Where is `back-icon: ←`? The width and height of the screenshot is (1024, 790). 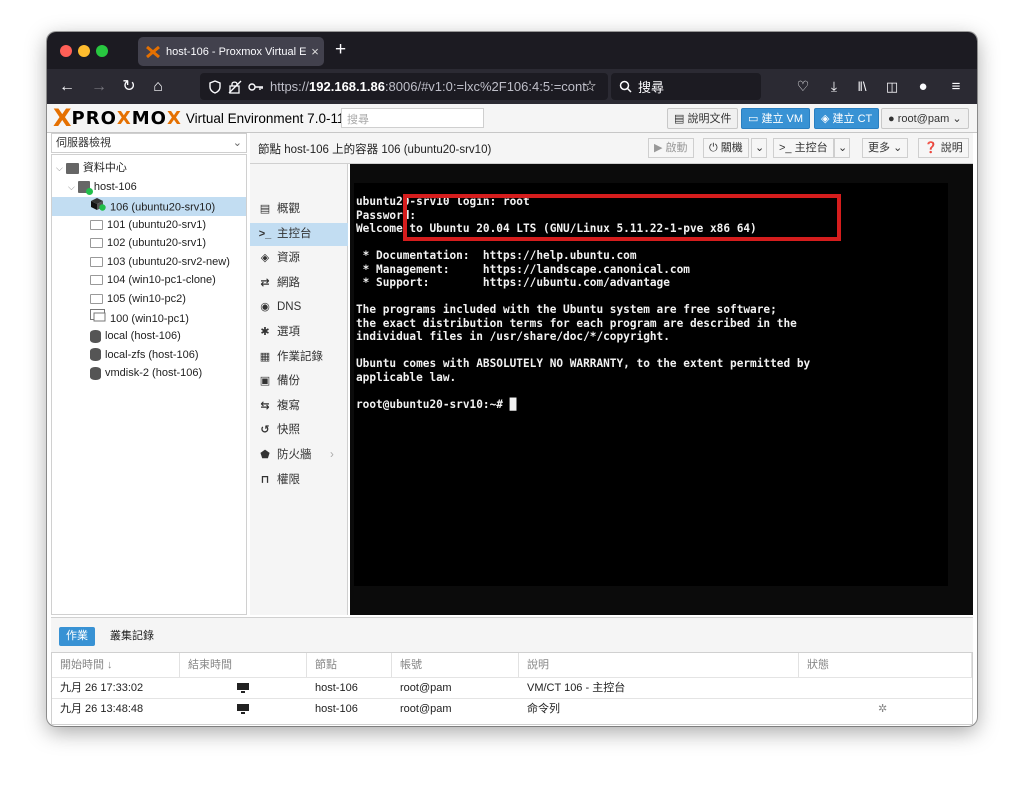 back-icon: ← is located at coordinates (67, 86).